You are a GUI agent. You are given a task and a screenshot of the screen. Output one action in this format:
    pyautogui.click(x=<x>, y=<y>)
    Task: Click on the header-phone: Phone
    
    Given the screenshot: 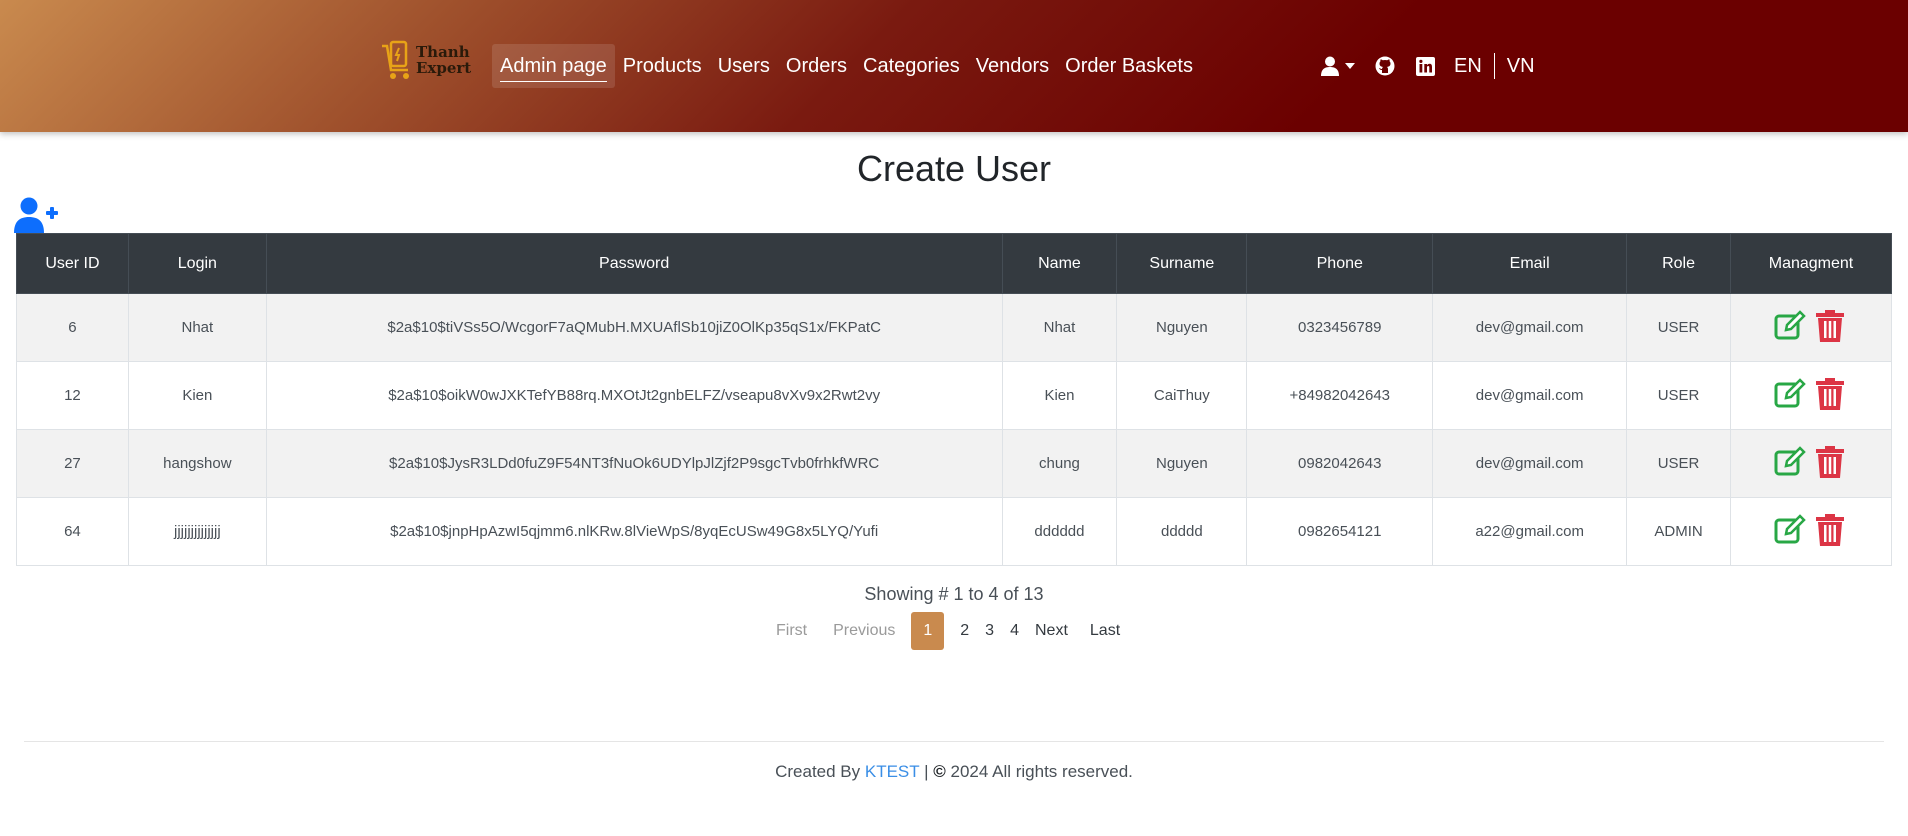 What is the action you would take?
    pyautogui.click(x=1340, y=263)
    